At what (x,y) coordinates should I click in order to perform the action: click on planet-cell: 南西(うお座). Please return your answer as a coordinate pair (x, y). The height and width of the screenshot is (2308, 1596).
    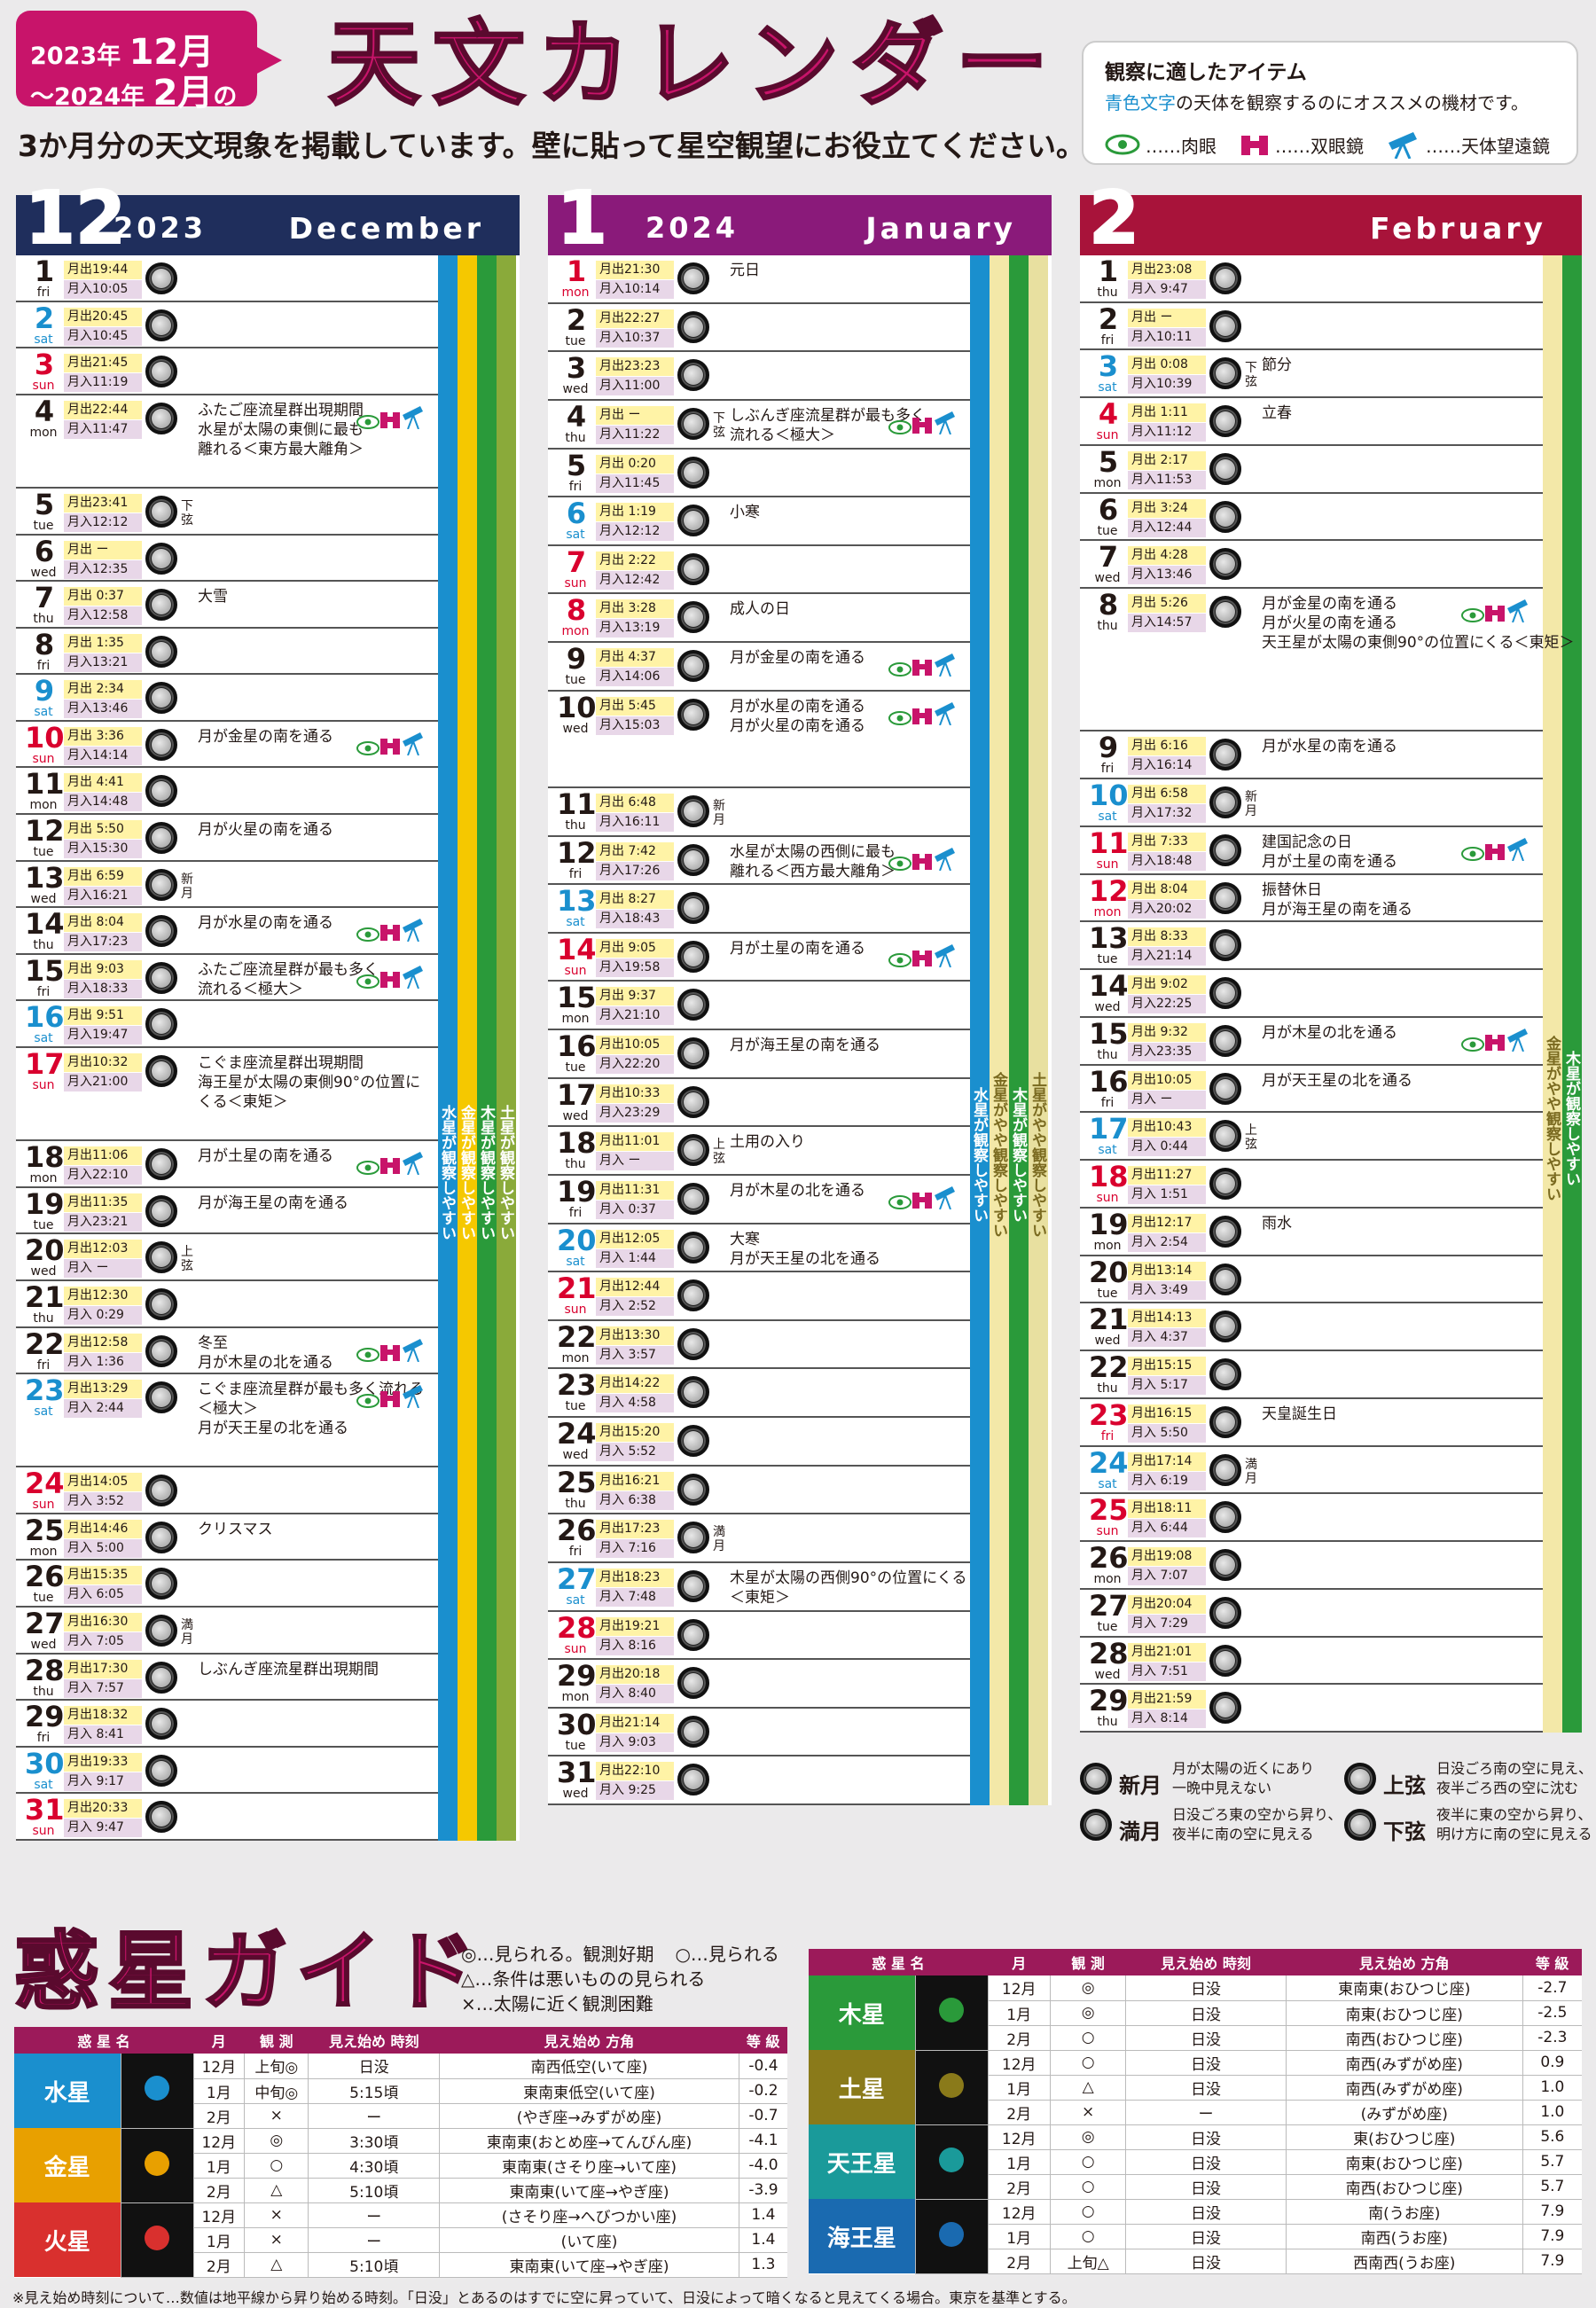
    Looking at the image, I should click on (1404, 2236).